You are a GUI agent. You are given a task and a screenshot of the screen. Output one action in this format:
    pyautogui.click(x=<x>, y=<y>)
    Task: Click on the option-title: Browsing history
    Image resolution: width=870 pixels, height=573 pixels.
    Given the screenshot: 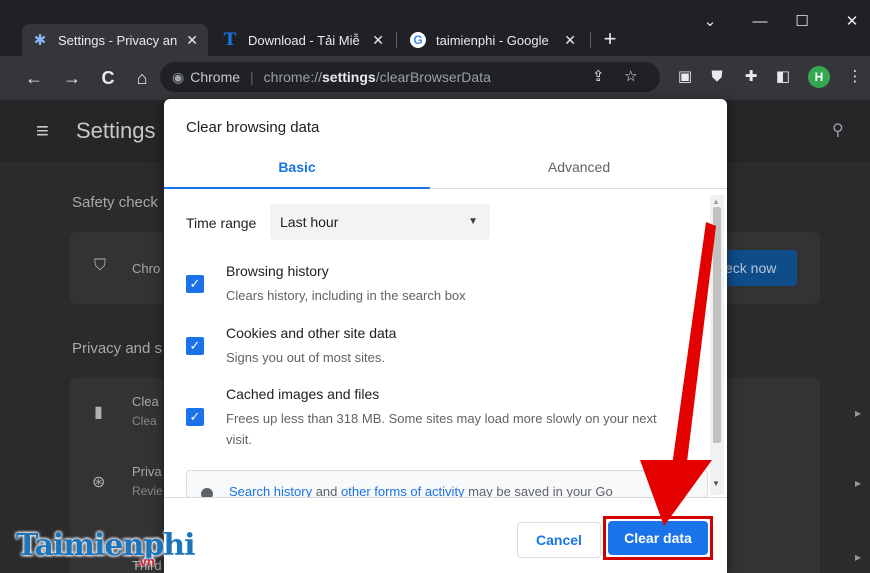 What is the action you would take?
    pyautogui.click(x=277, y=271)
    